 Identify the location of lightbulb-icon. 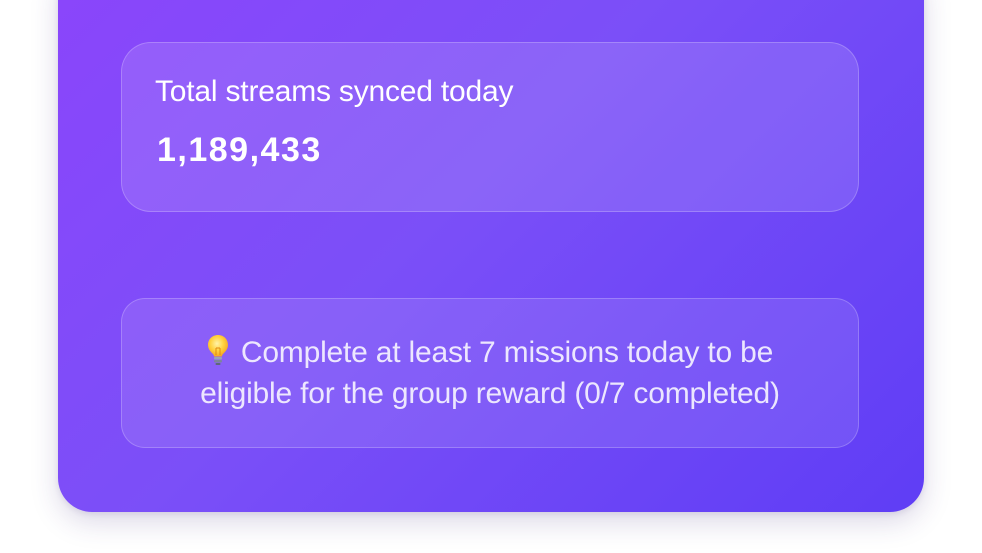
(218, 350).